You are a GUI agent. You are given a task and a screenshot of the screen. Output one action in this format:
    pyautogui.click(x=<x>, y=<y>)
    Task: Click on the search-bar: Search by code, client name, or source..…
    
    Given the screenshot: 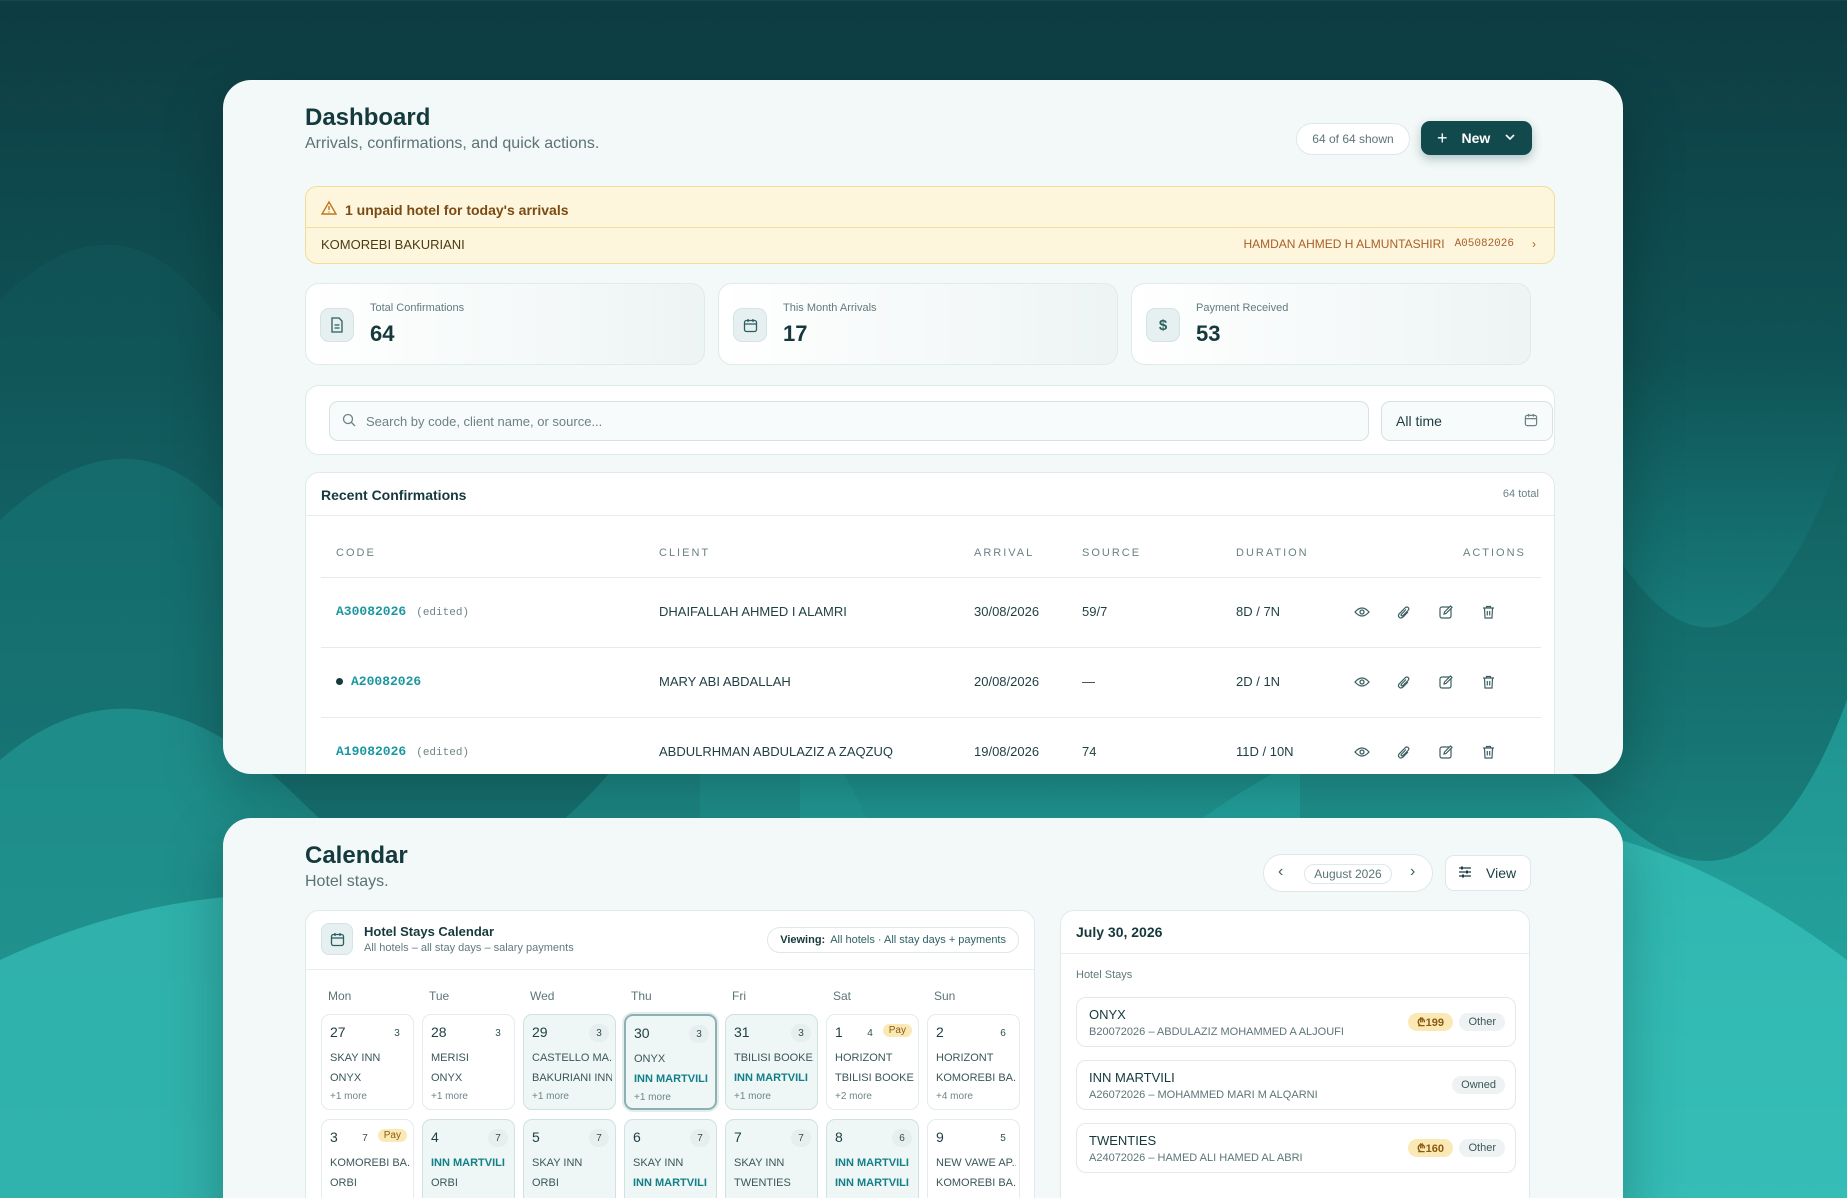 What is the action you would take?
    pyautogui.click(x=930, y=420)
    